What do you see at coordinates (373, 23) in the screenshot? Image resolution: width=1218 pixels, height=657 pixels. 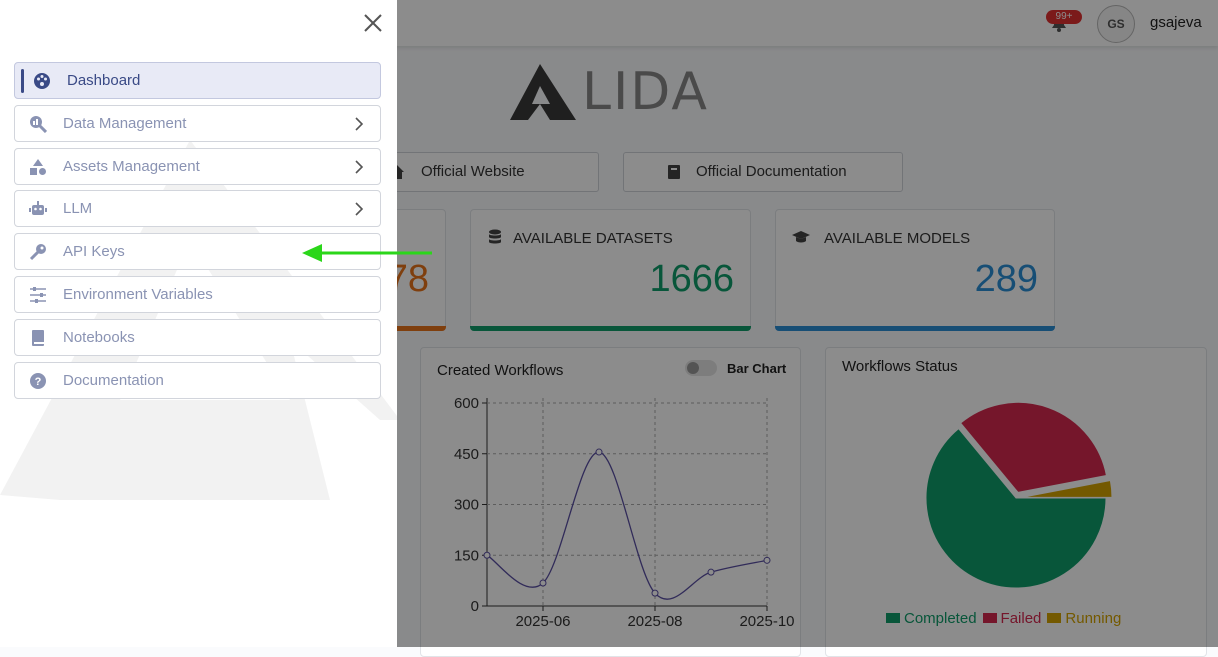 I see `close-icon` at bounding box center [373, 23].